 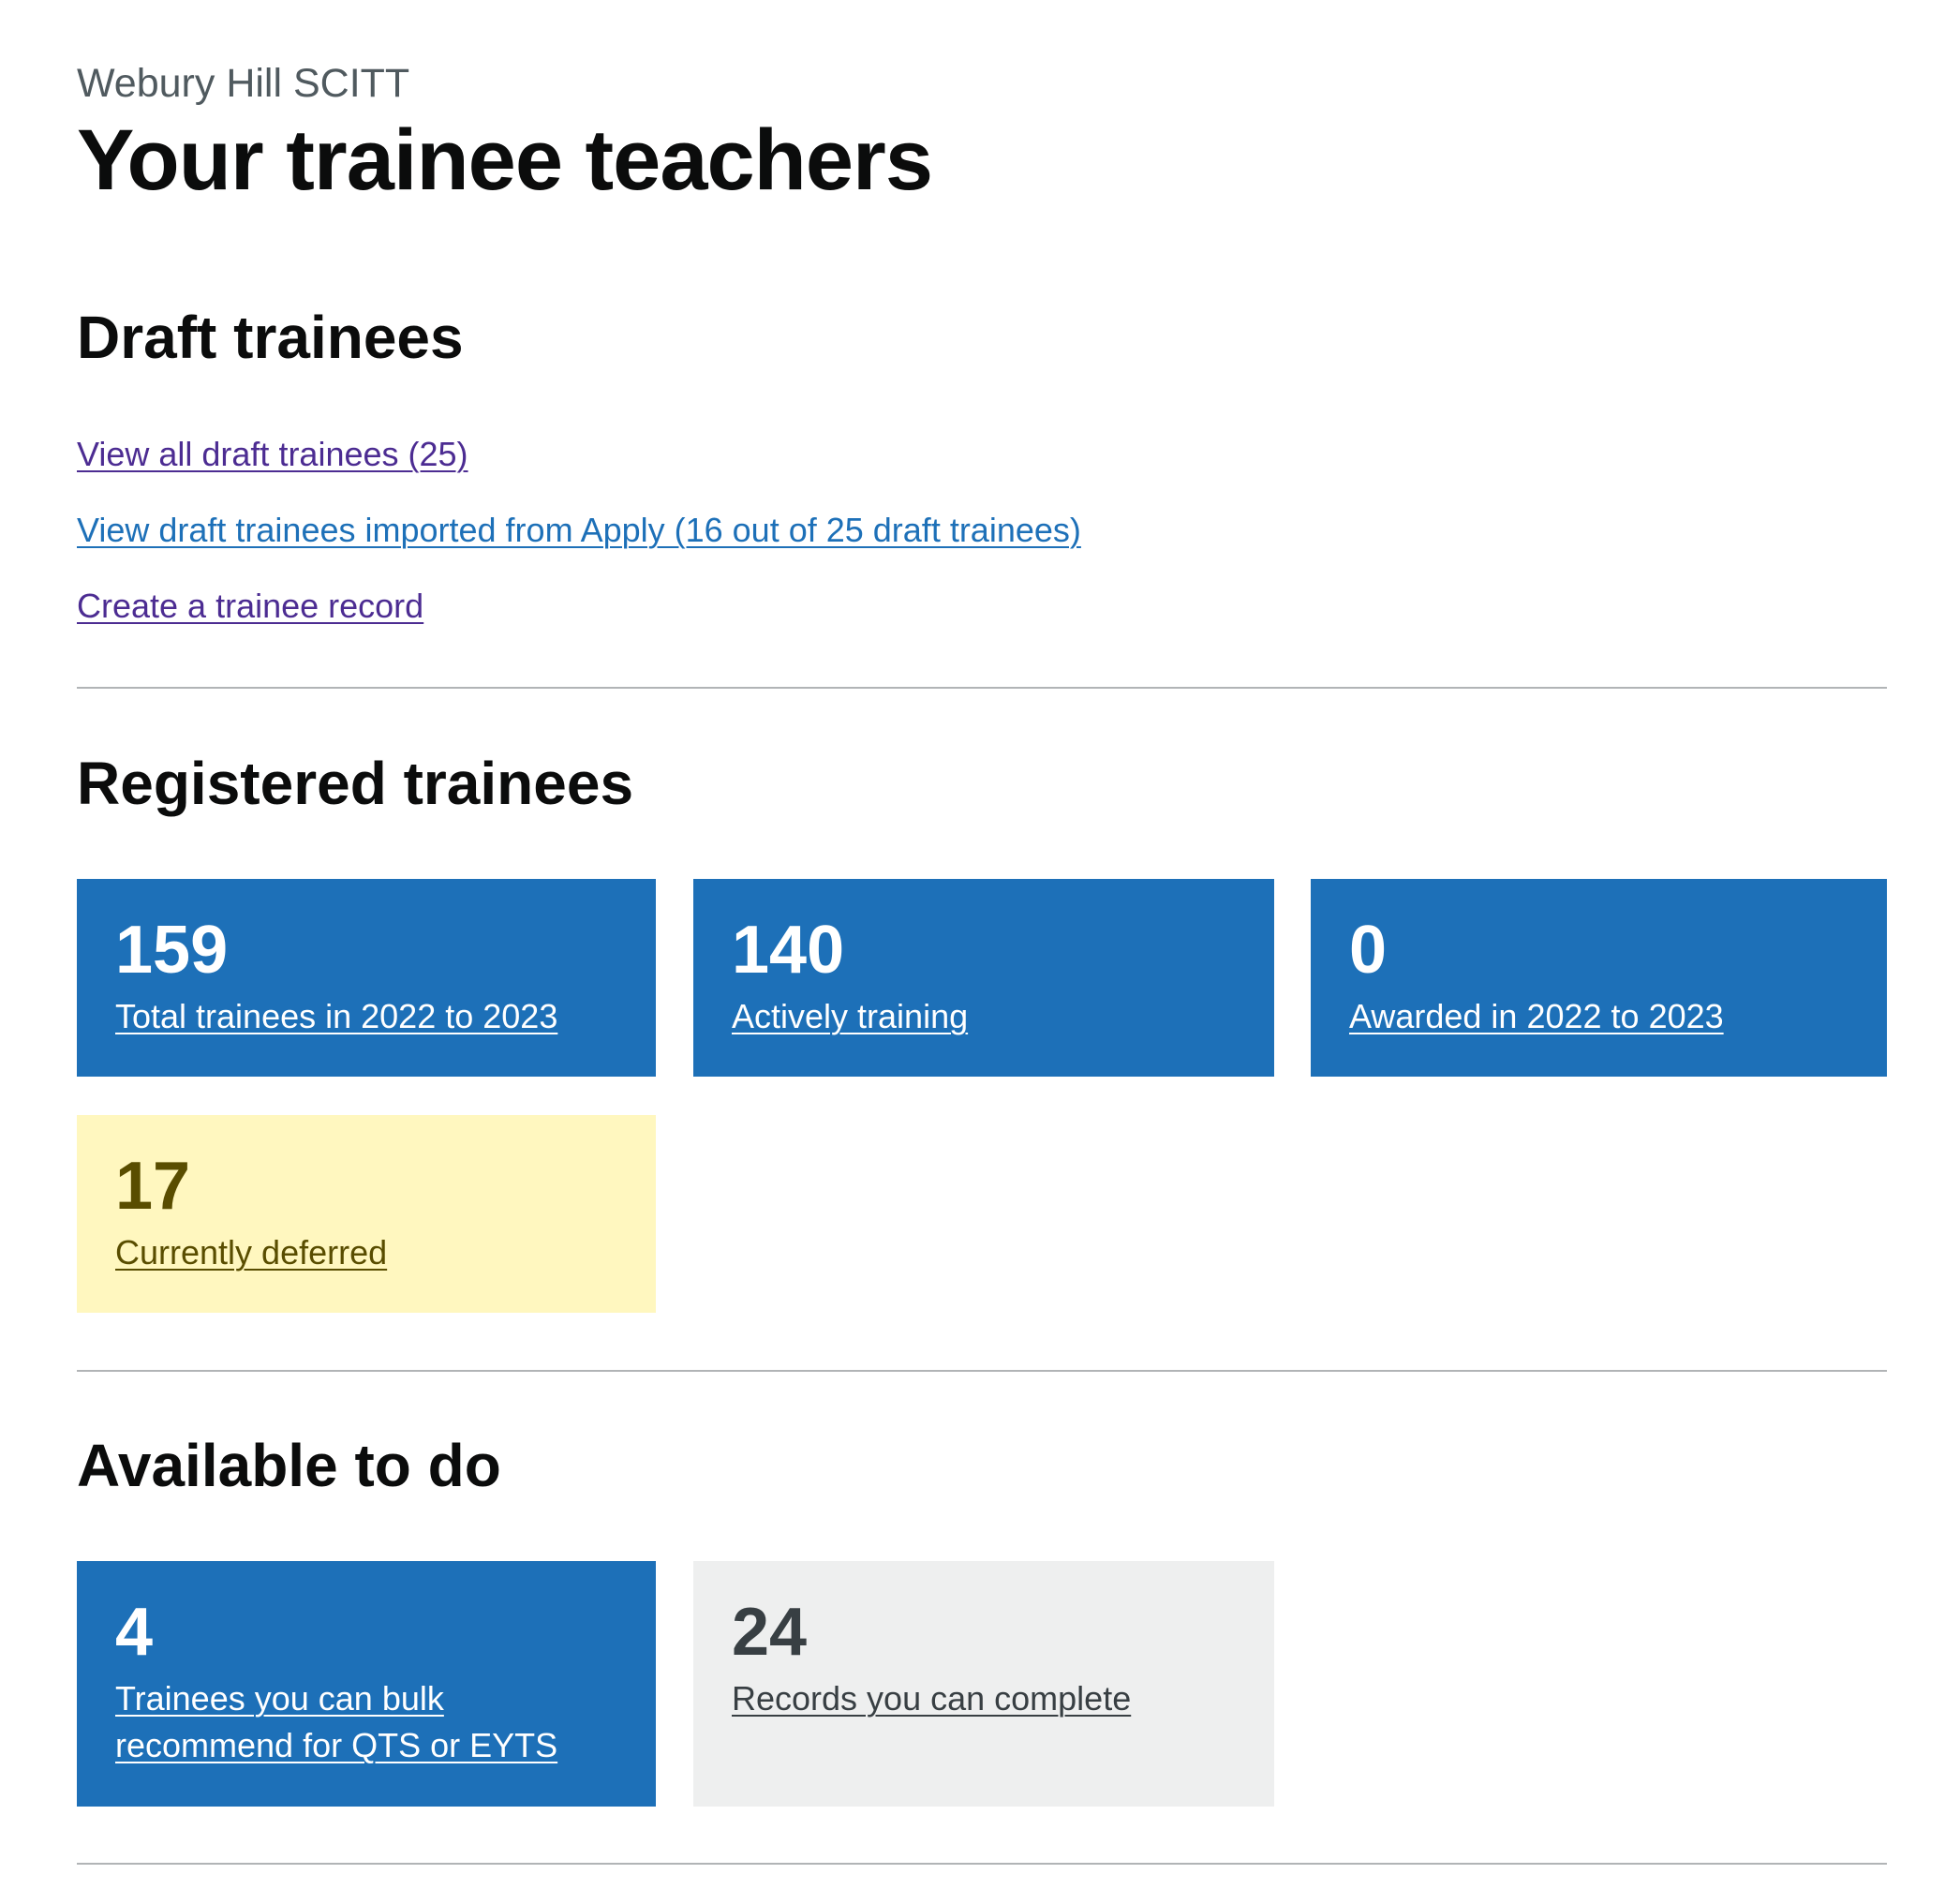 What do you see at coordinates (1368, 950) in the screenshot?
I see `awarded-count: 0` at bounding box center [1368, 950].